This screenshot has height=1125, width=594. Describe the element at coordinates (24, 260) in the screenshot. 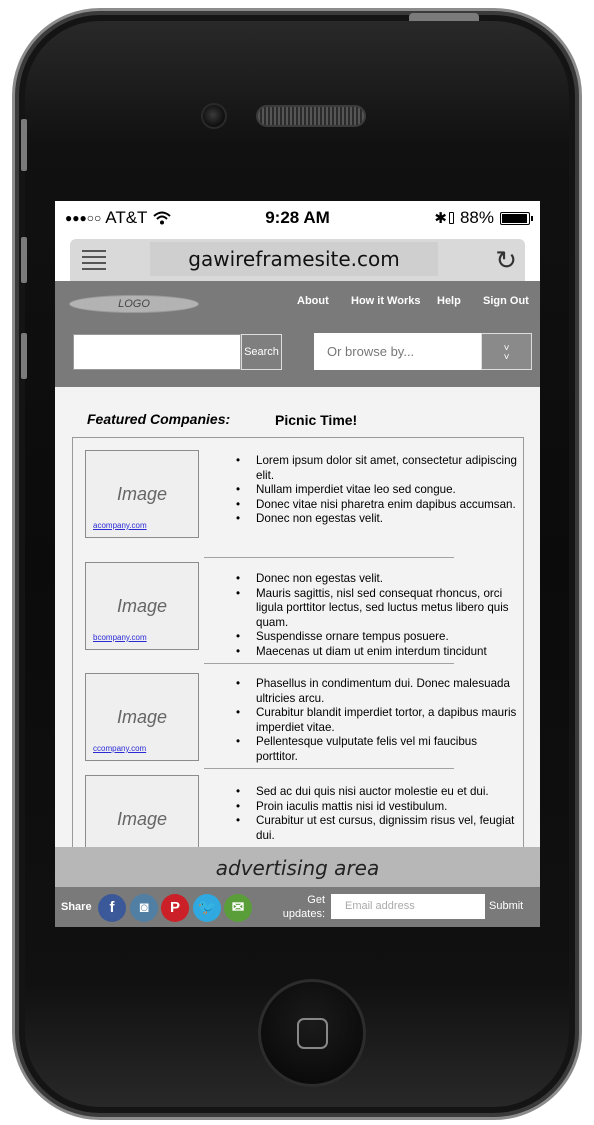

I see `volume-up-button` at that location.